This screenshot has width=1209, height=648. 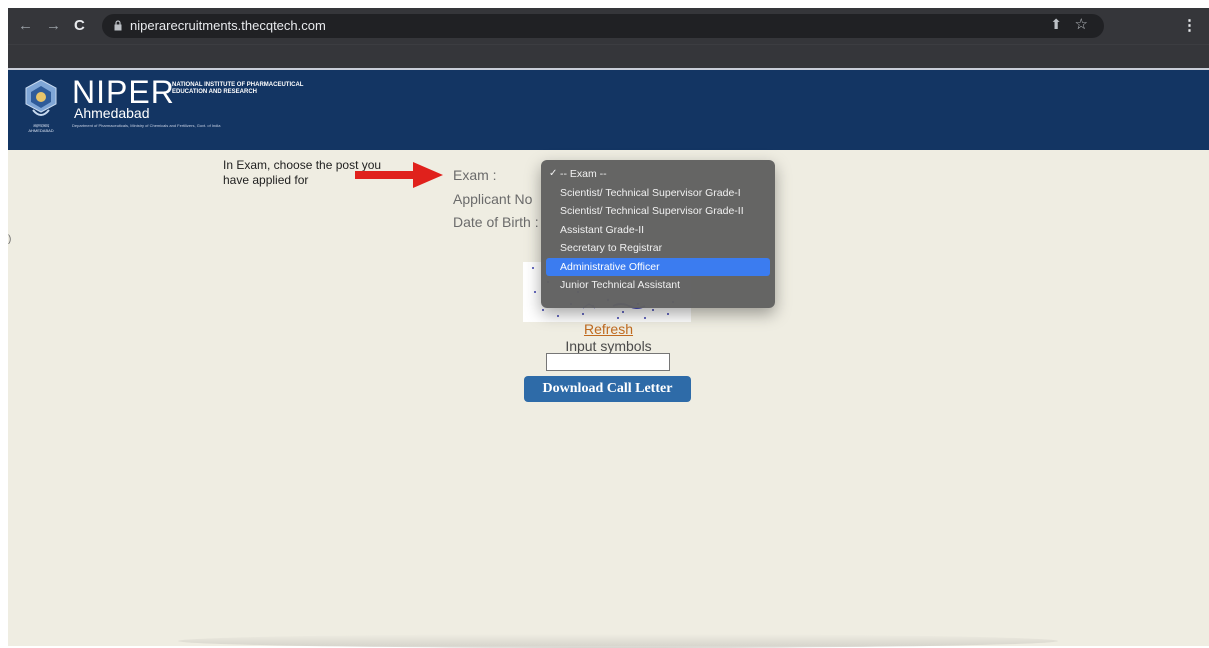 I want to click on niper-emblem-icon: अहमदाबाद AHMEDABAD, so click(x=41, y=106).